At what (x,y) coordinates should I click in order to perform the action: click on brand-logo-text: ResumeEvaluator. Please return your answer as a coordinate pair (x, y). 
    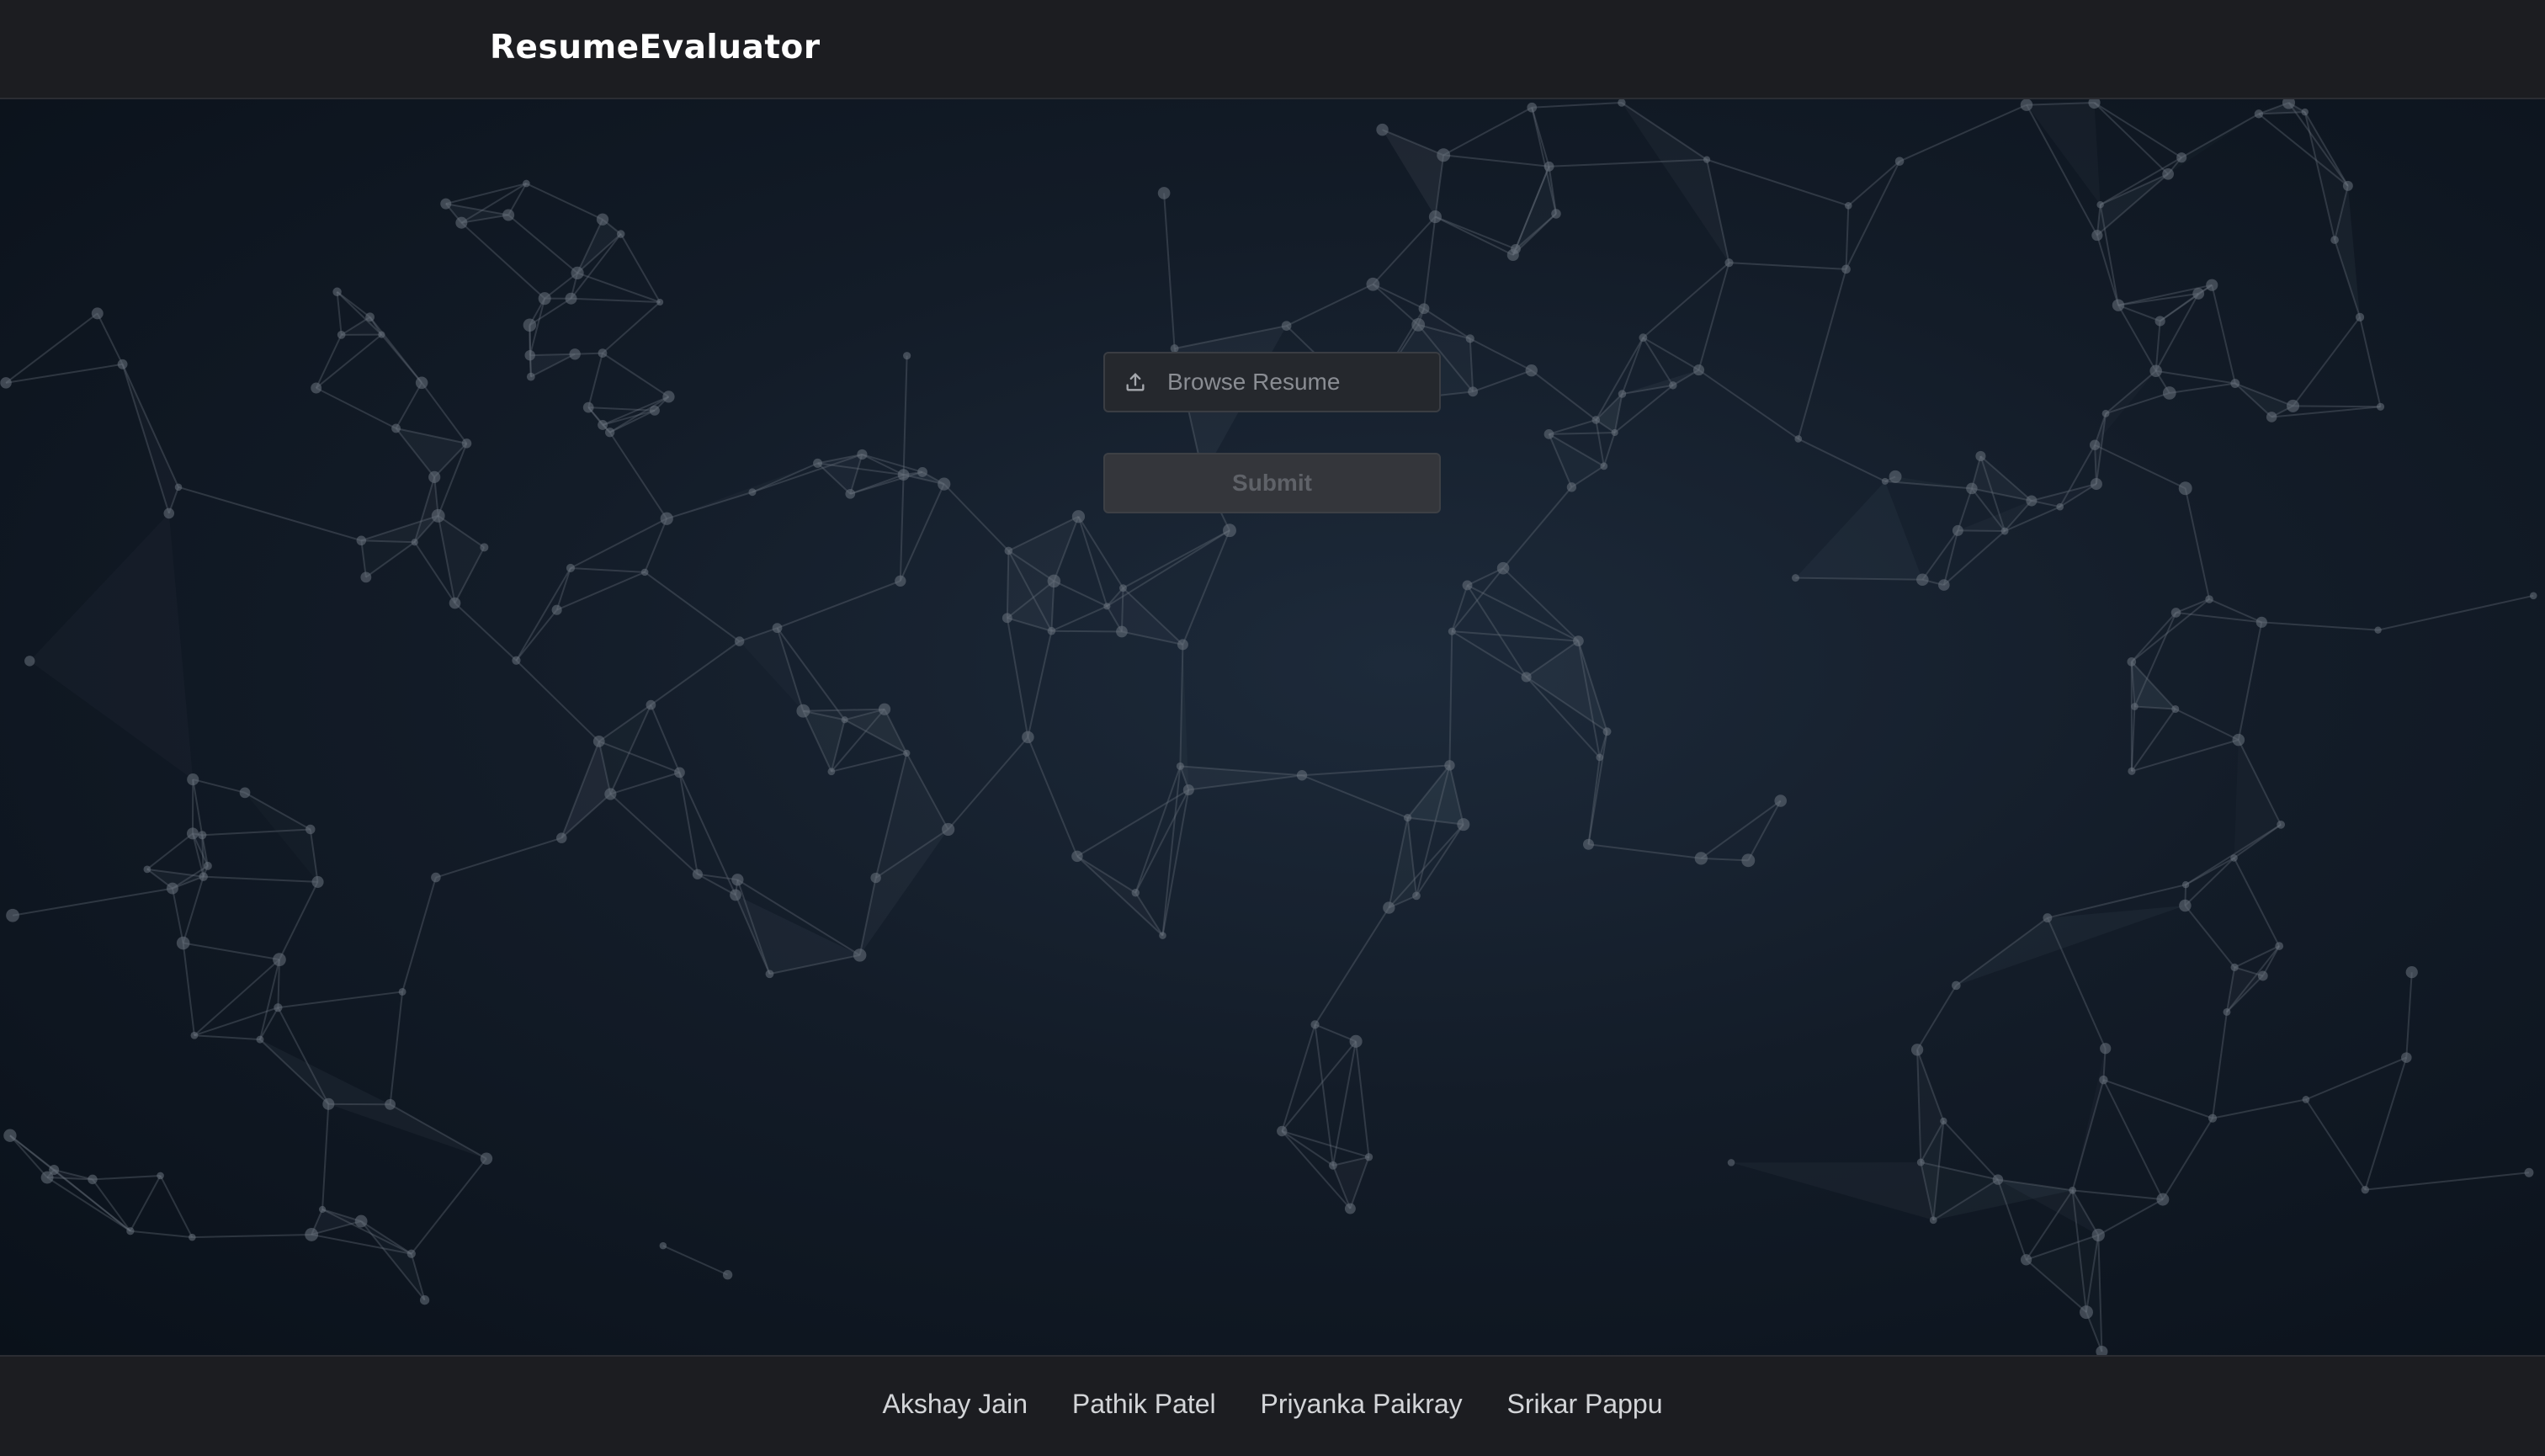
    Looking at the image, I should click on (656, 47).